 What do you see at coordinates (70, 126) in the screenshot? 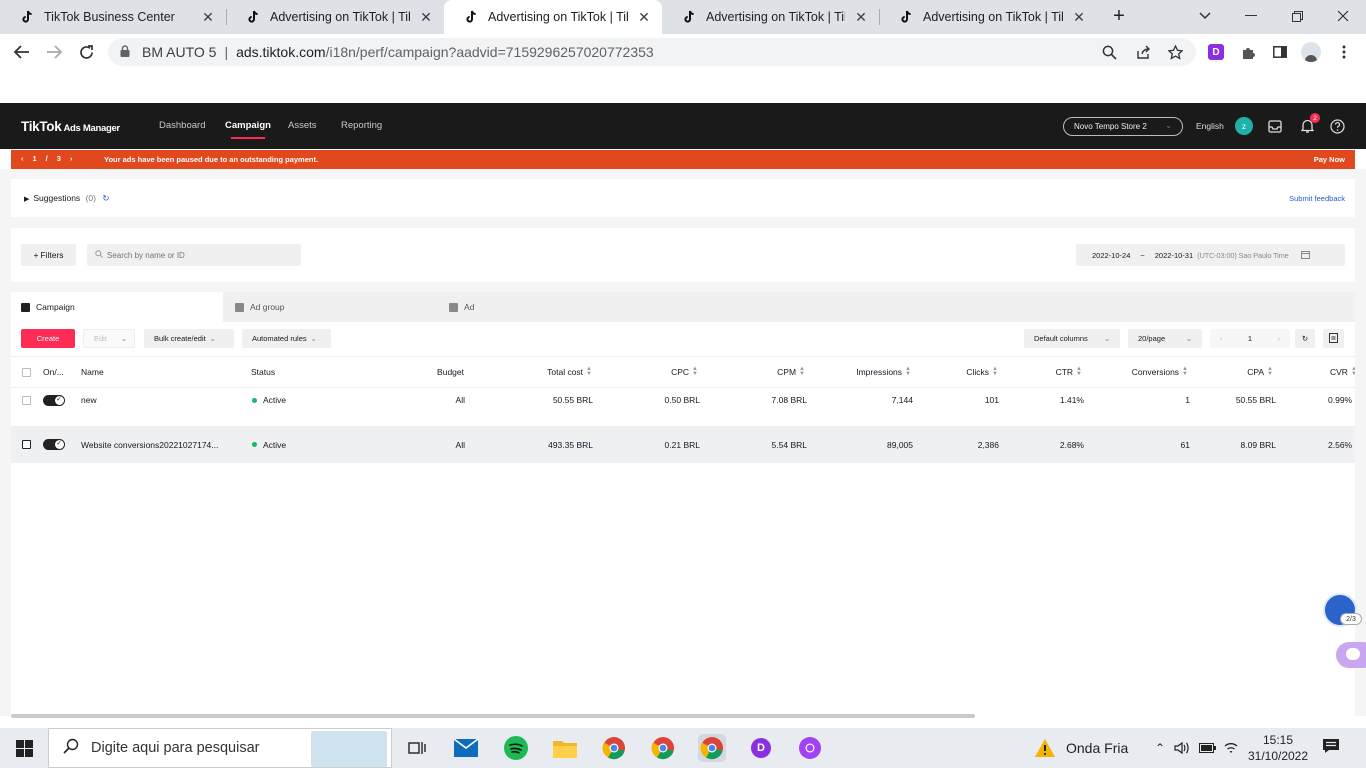
I see `tiktok-ads-logo: TikTok Ads Manager` at bounding box center [70, 126].